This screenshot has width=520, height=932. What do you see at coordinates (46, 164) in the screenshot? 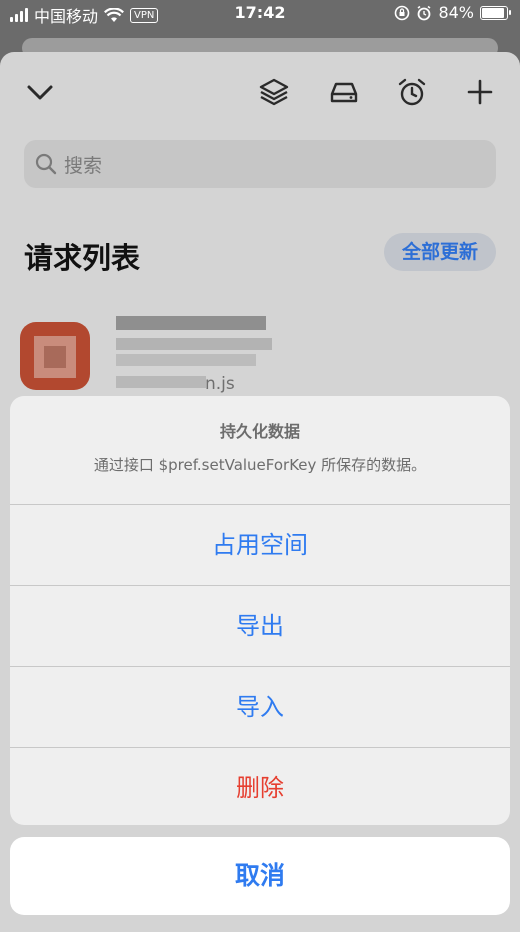
I see `search-icon` at bounding box center [46, 164].